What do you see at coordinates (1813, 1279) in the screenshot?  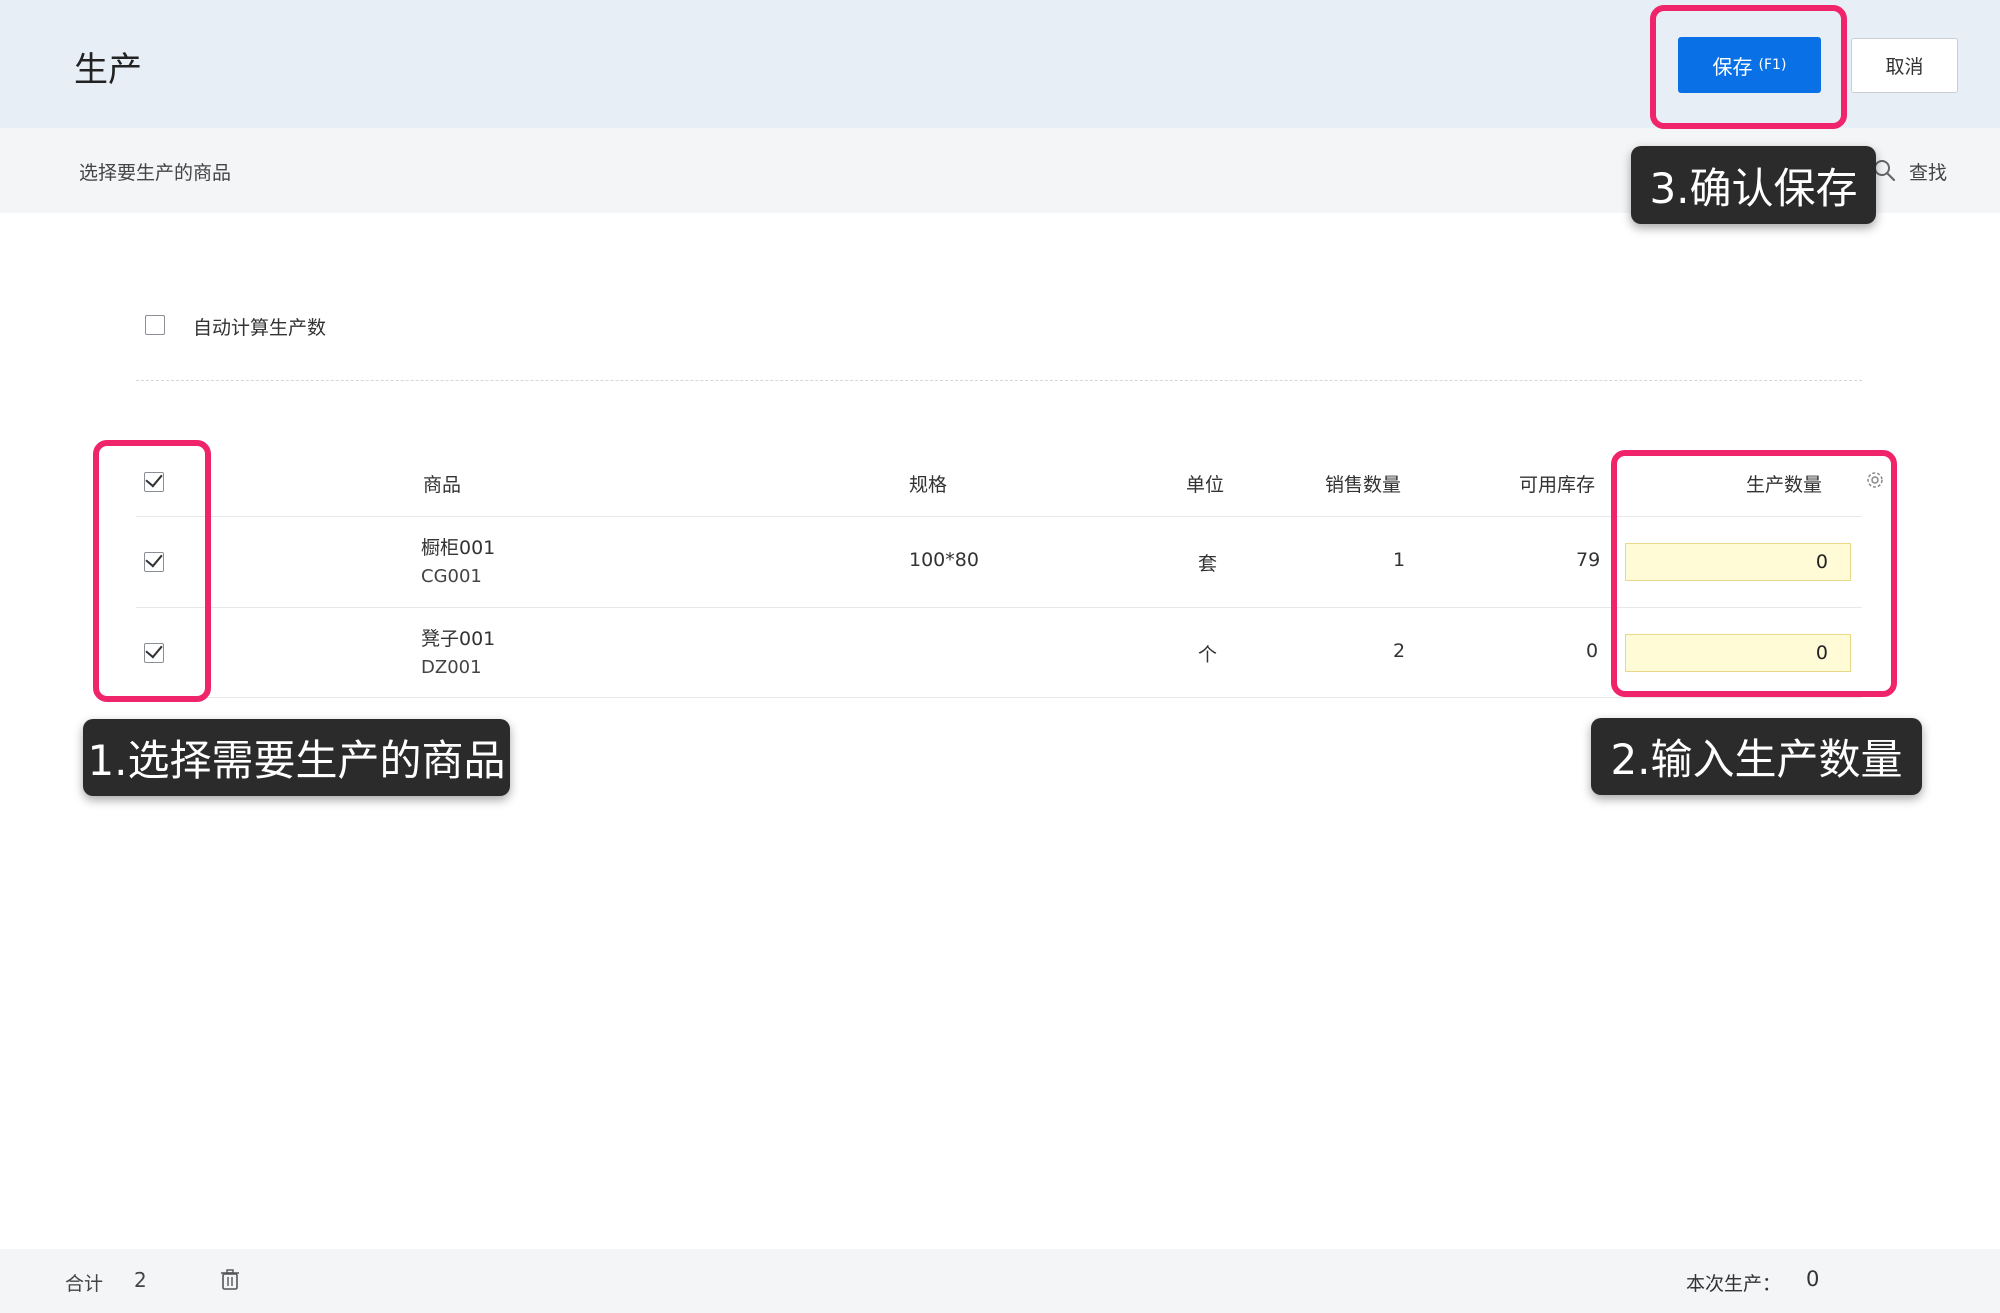 I see `production-total-value: 0` at bounding box center [1813, 1279].